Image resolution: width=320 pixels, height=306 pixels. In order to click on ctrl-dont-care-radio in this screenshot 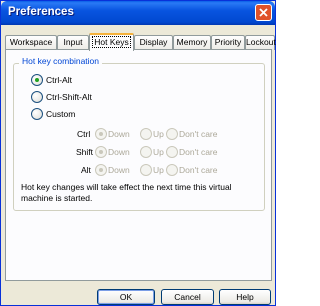, I will do `click(172, 134)`.